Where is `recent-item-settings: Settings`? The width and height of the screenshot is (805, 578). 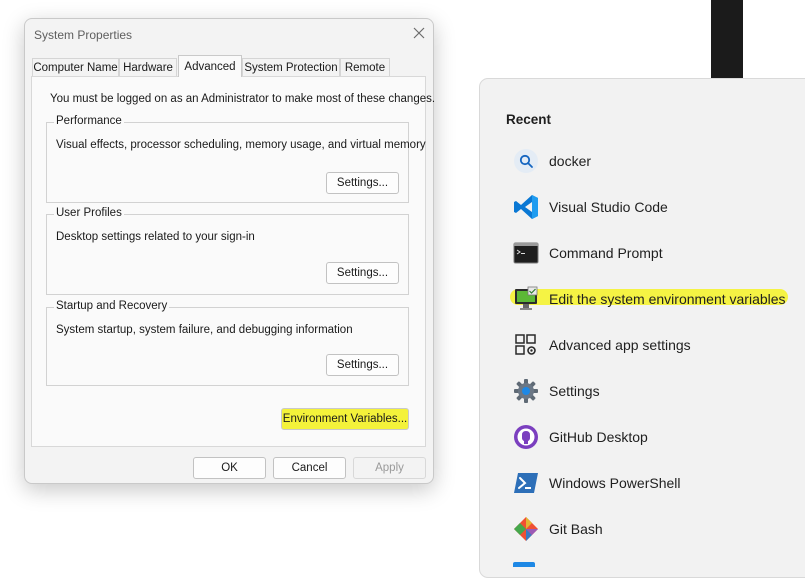 recent-item-settings: Settings is located at coordinates (656, 392).